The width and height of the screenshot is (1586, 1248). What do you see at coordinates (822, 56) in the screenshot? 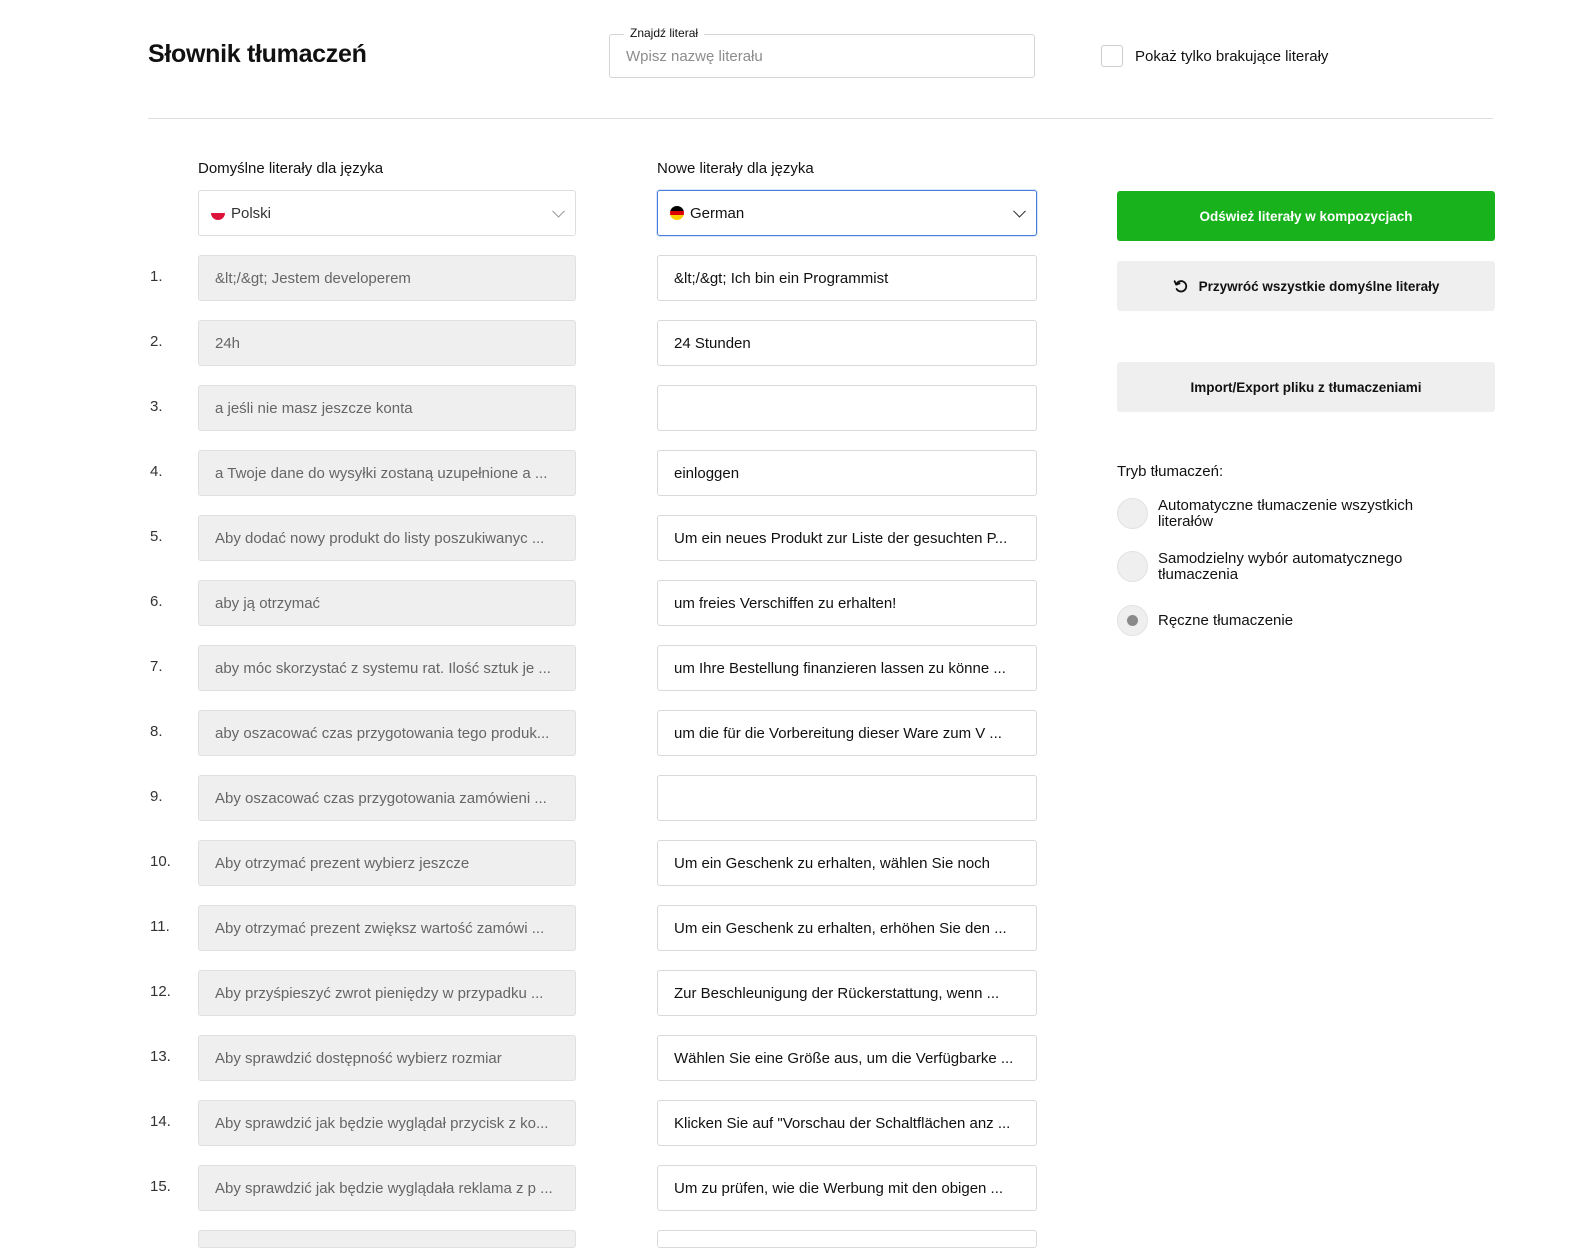
I see `search-input` at bounding box center [822, 56].